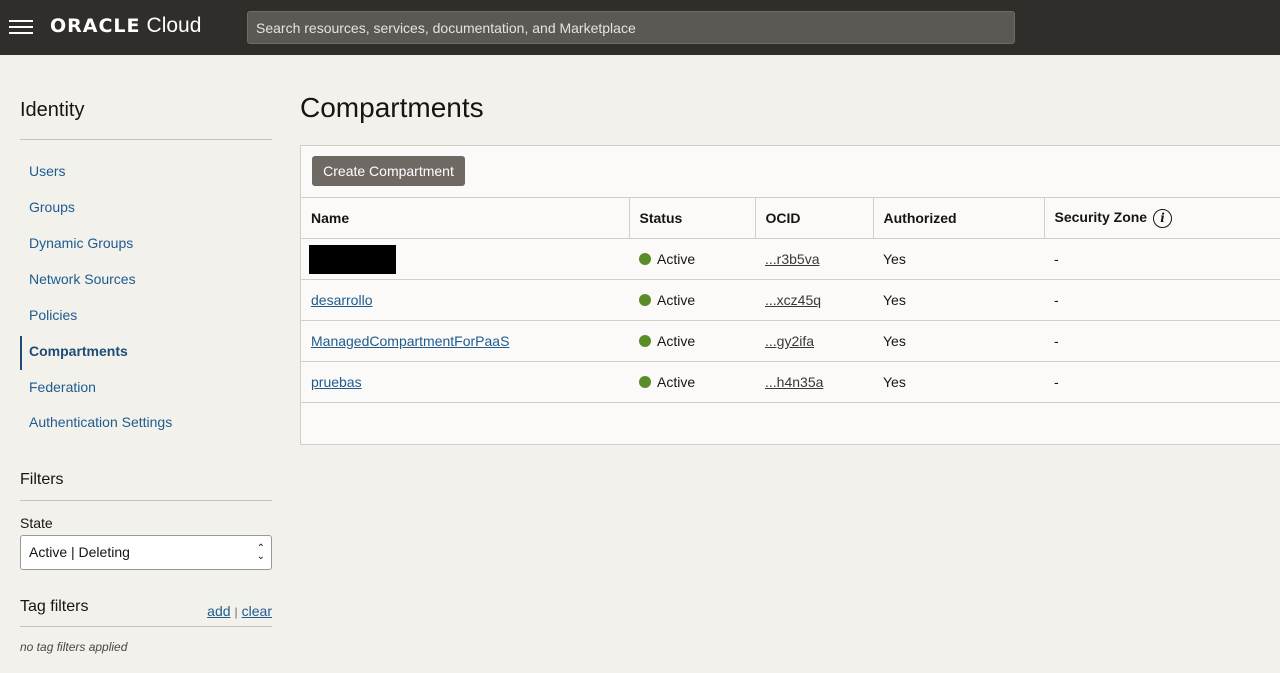 The height and width of the screenshot is (673, 1280). What do you see at coordinates (392, 107) in the screenshot?
I see `page-title: Compartments` at bounding box center [392, 107].